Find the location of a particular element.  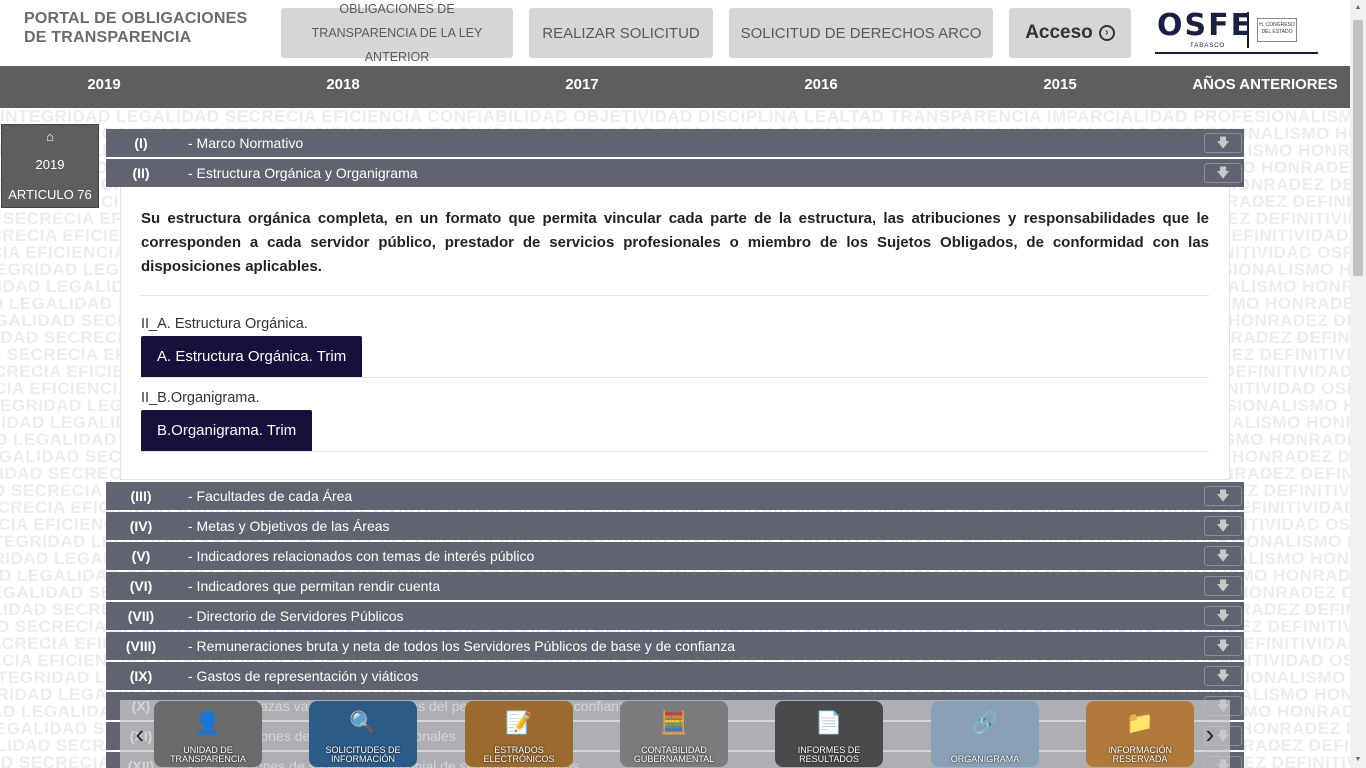

section-title: - Indicadores que permitan rendir cuenta is located at coordinates (314, 586).